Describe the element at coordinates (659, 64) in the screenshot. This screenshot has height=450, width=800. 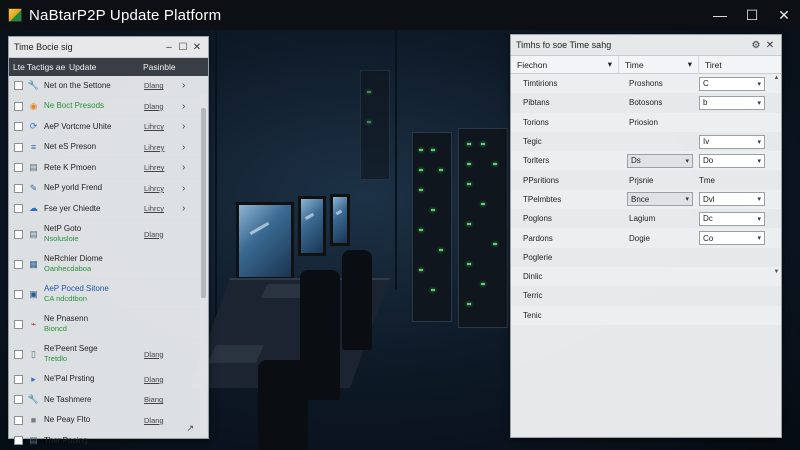
I see `column-header-time: Time ▾` at that location.